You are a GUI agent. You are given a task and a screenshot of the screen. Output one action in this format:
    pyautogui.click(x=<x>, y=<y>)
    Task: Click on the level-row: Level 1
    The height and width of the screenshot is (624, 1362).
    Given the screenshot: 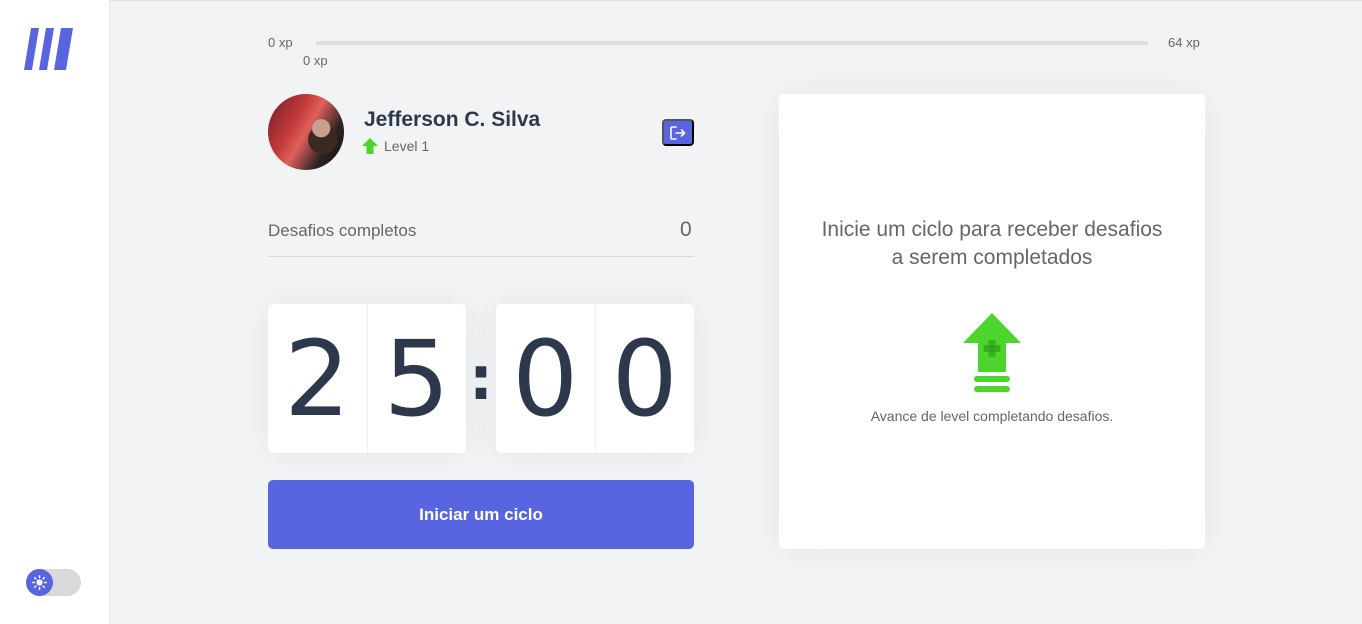 What is the action you would take?
    pyautogui.click(x=395, y=146)
    